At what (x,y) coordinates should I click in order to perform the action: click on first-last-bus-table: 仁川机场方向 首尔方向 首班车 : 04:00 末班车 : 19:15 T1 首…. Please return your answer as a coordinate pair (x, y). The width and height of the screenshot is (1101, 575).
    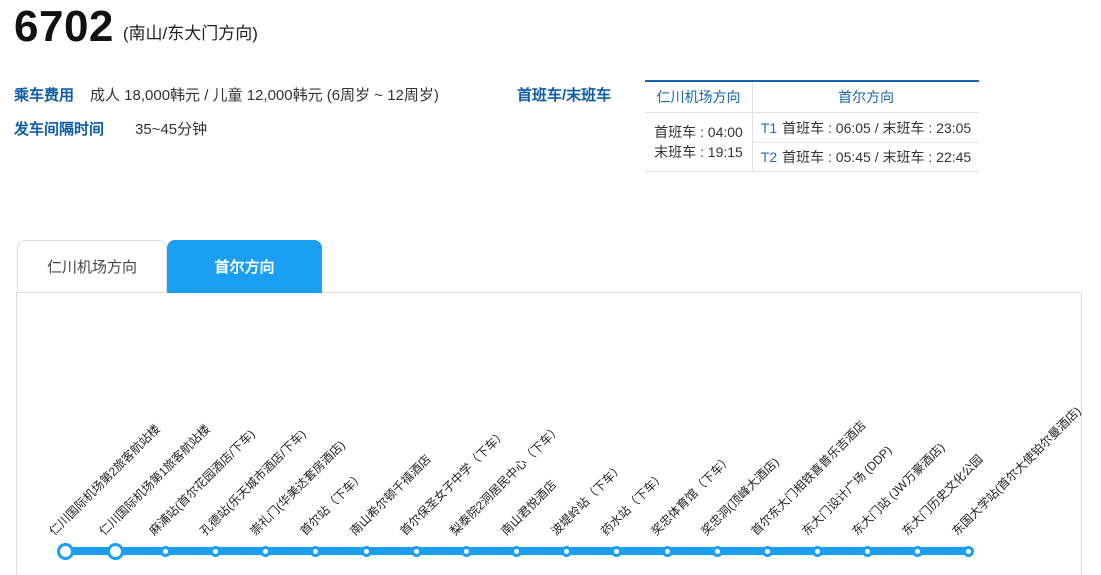
    Looking at the image, I should click on (812, 126).